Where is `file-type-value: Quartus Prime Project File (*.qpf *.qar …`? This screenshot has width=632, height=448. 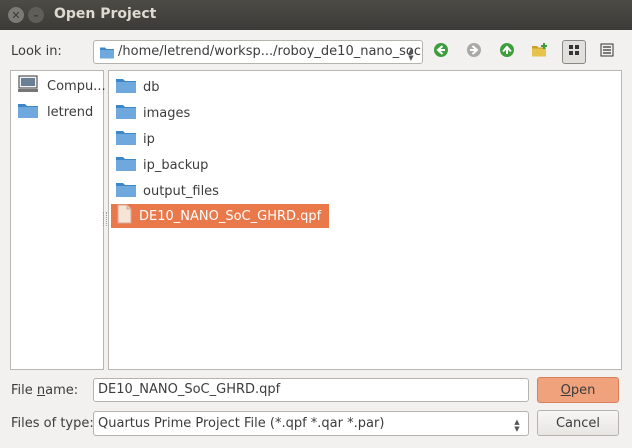 file-type-value: Quartus Prime Project File (*.qpf *.qar … is located at coordinates (241, 423).